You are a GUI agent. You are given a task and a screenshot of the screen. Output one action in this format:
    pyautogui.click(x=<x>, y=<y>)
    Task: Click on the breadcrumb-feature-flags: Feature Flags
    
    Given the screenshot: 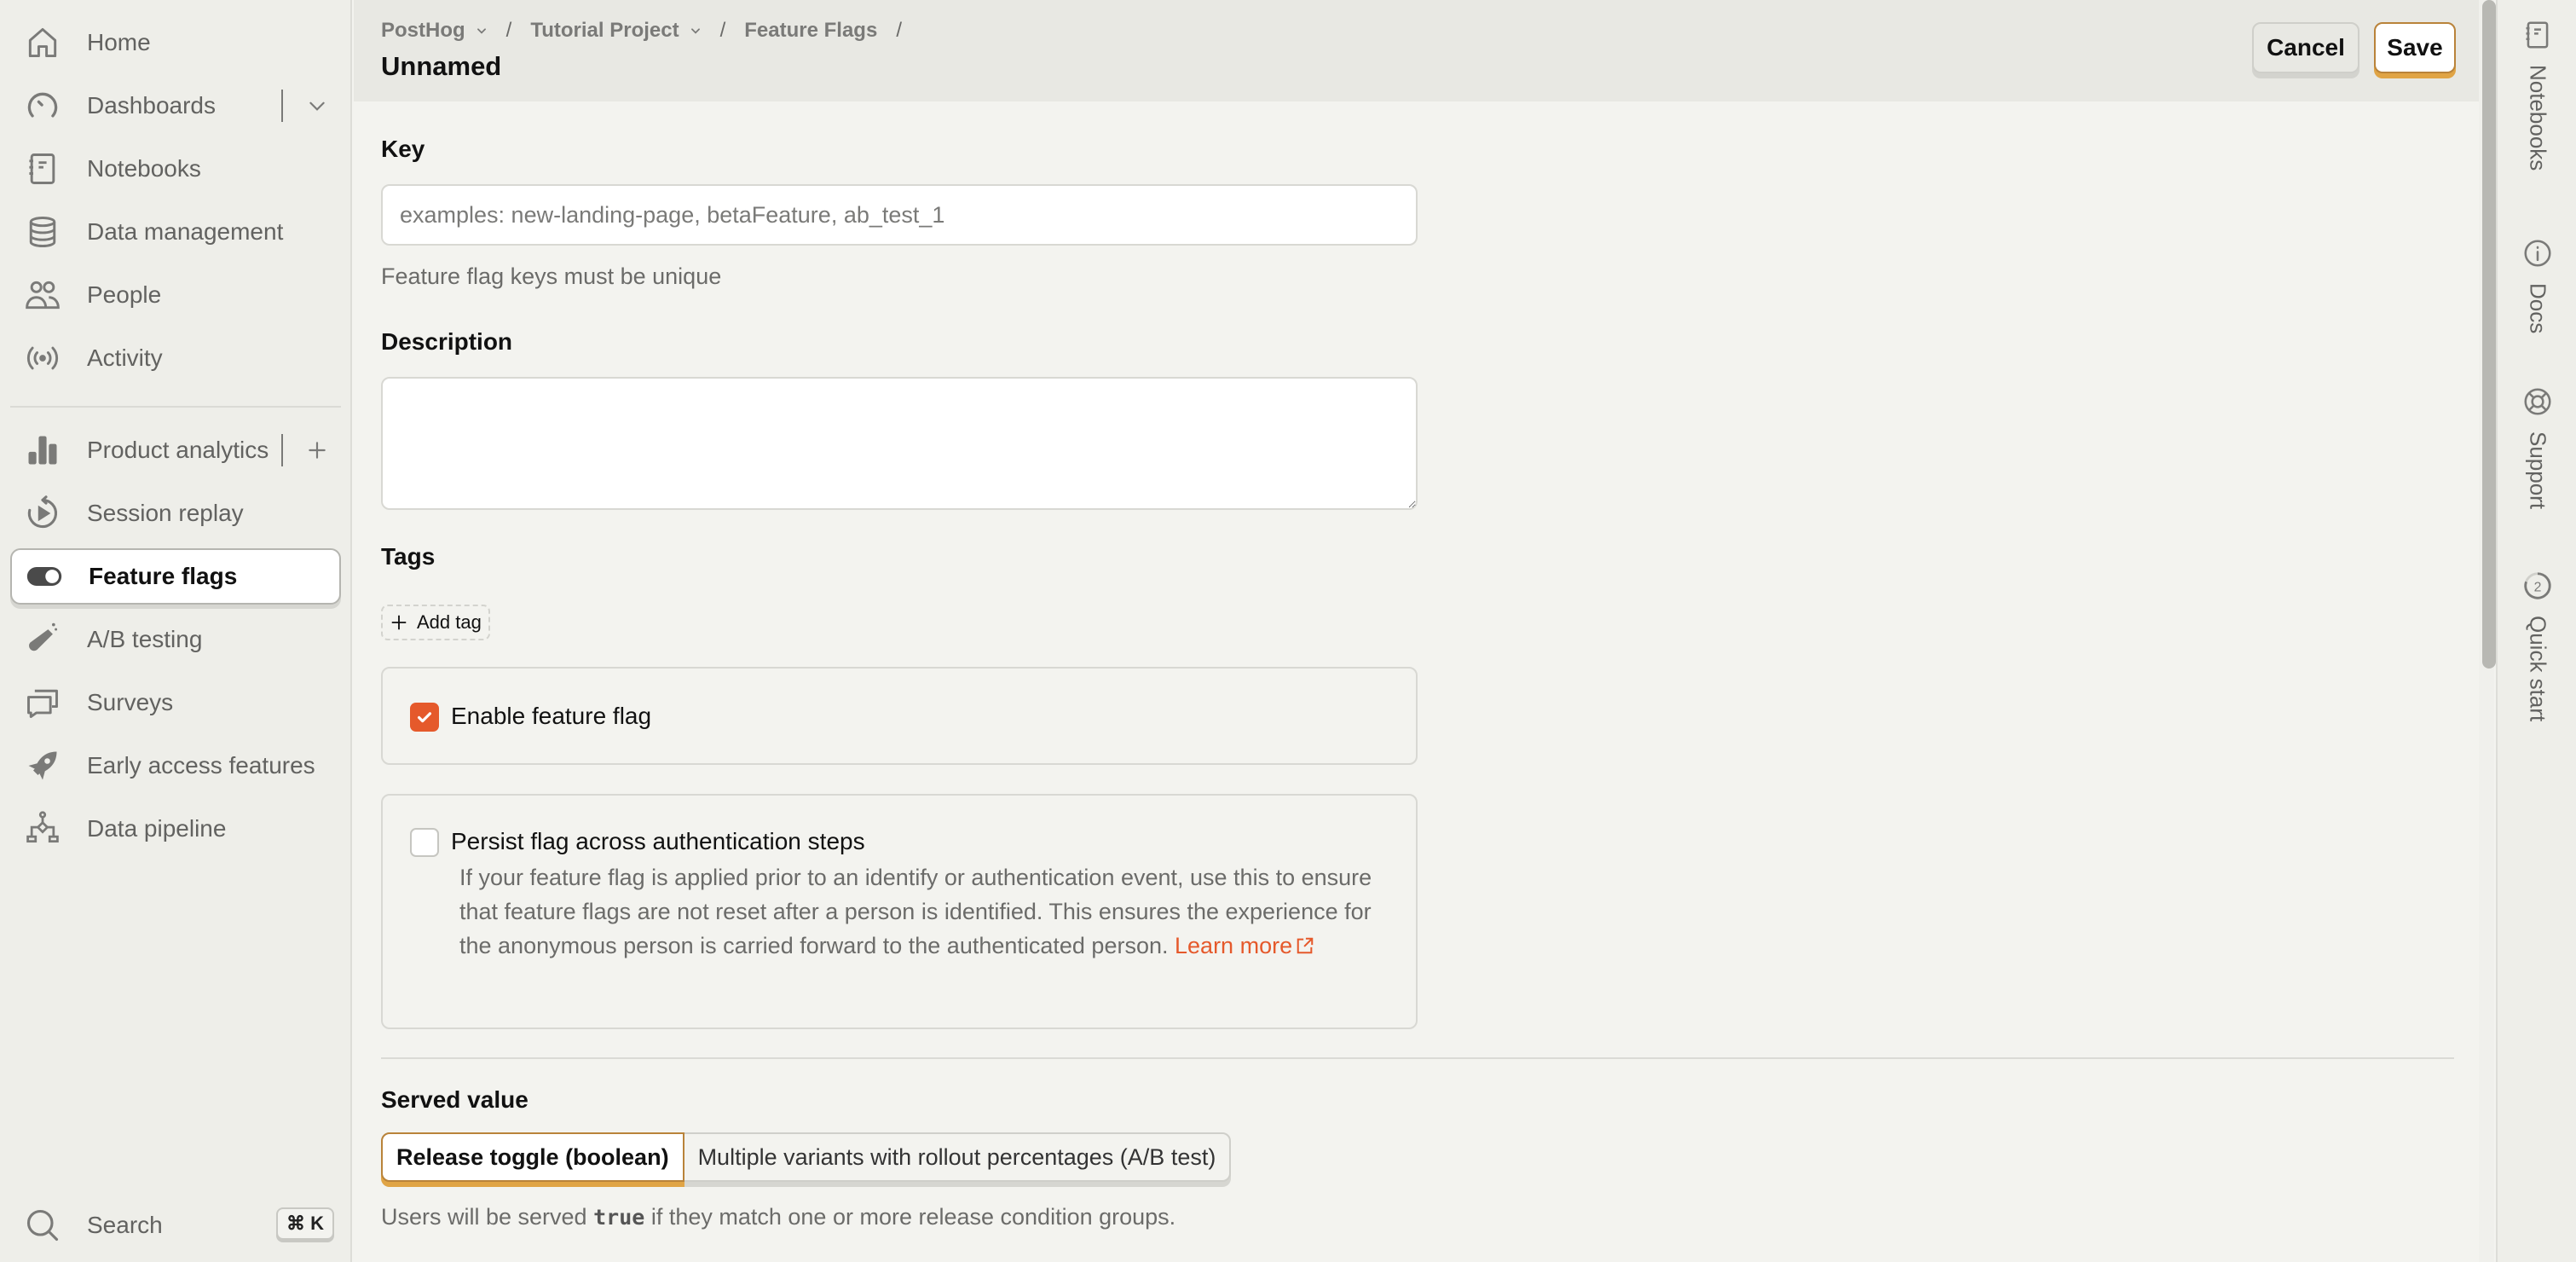 What is the action you would take?
    pyautogui.click(x=810, y=31)
    